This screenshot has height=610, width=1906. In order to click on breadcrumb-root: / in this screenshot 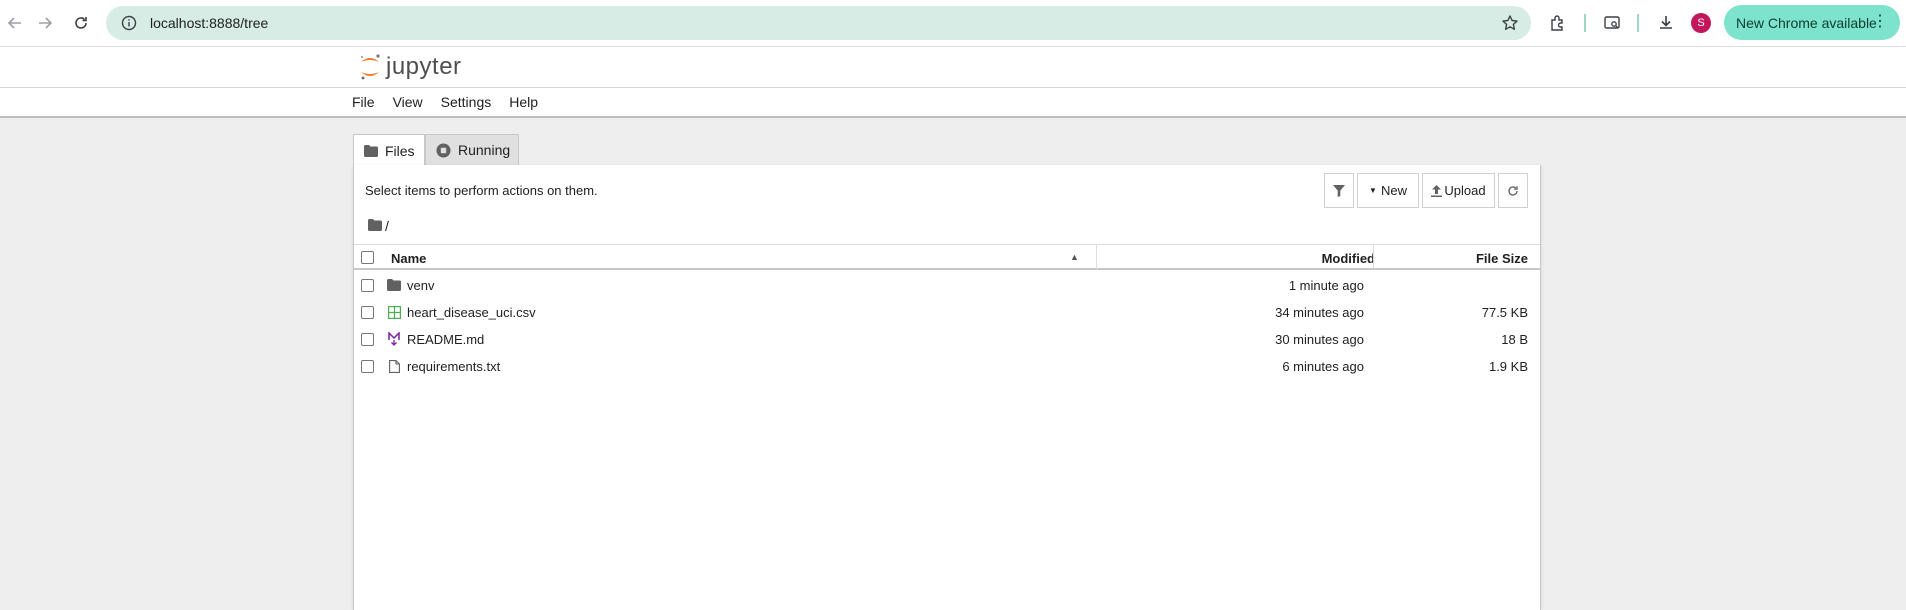, I will do `click(387, 226)`.